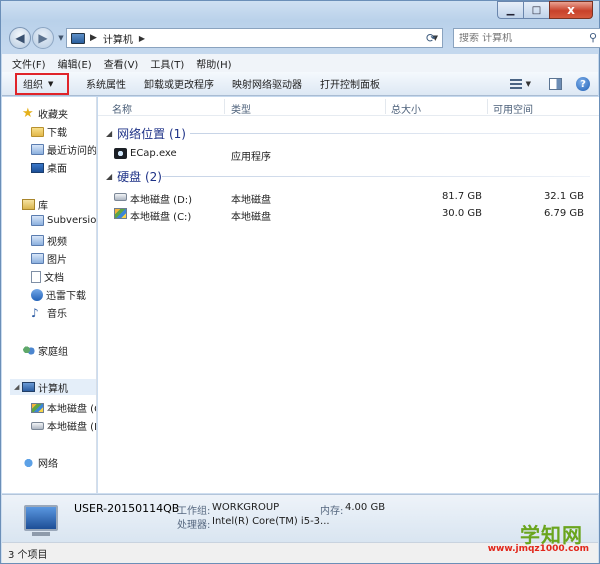  I want to click on forward-arrow-icon: ▶, so click(43, 38).